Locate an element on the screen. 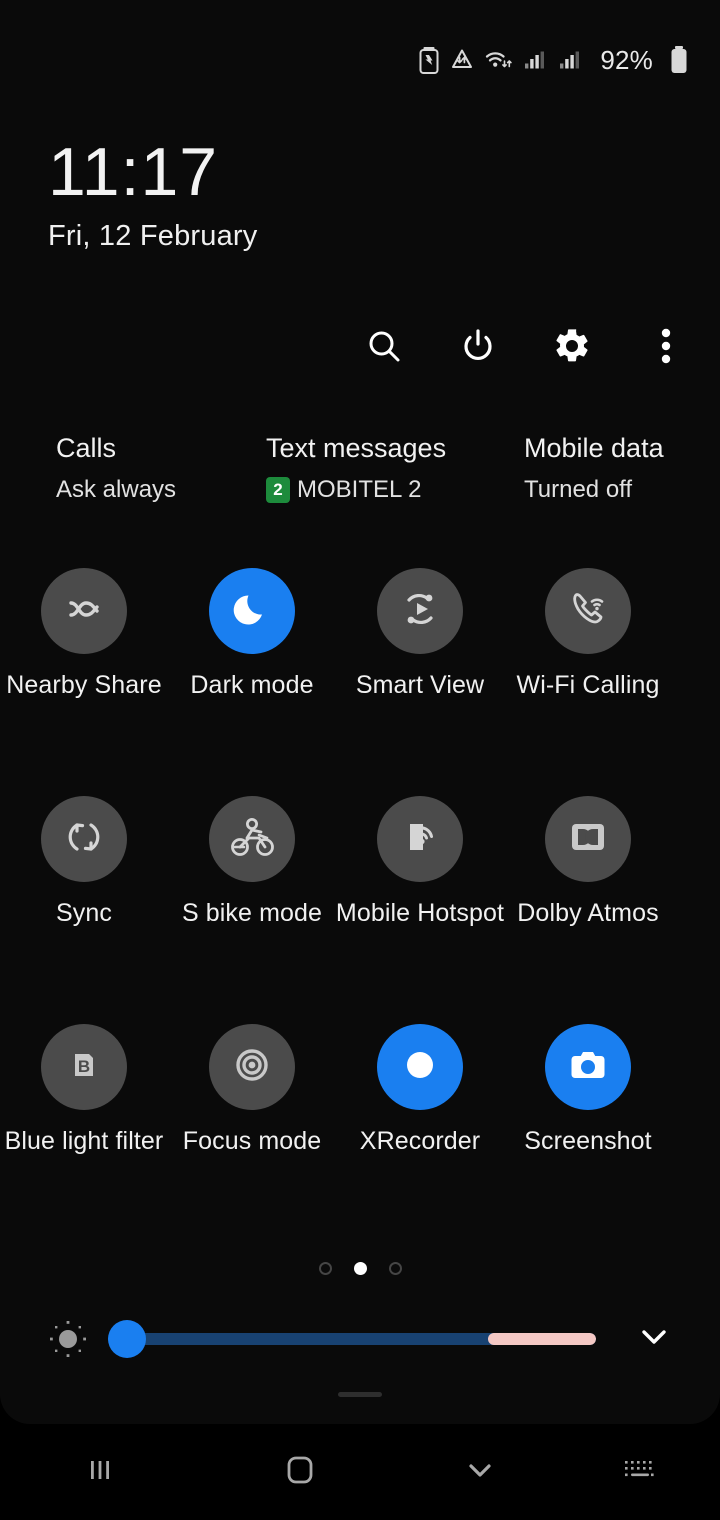 The image size is (720, 1520). tile-blue-light-filter: B Blue light filter is located at coordinates (84, 1138).